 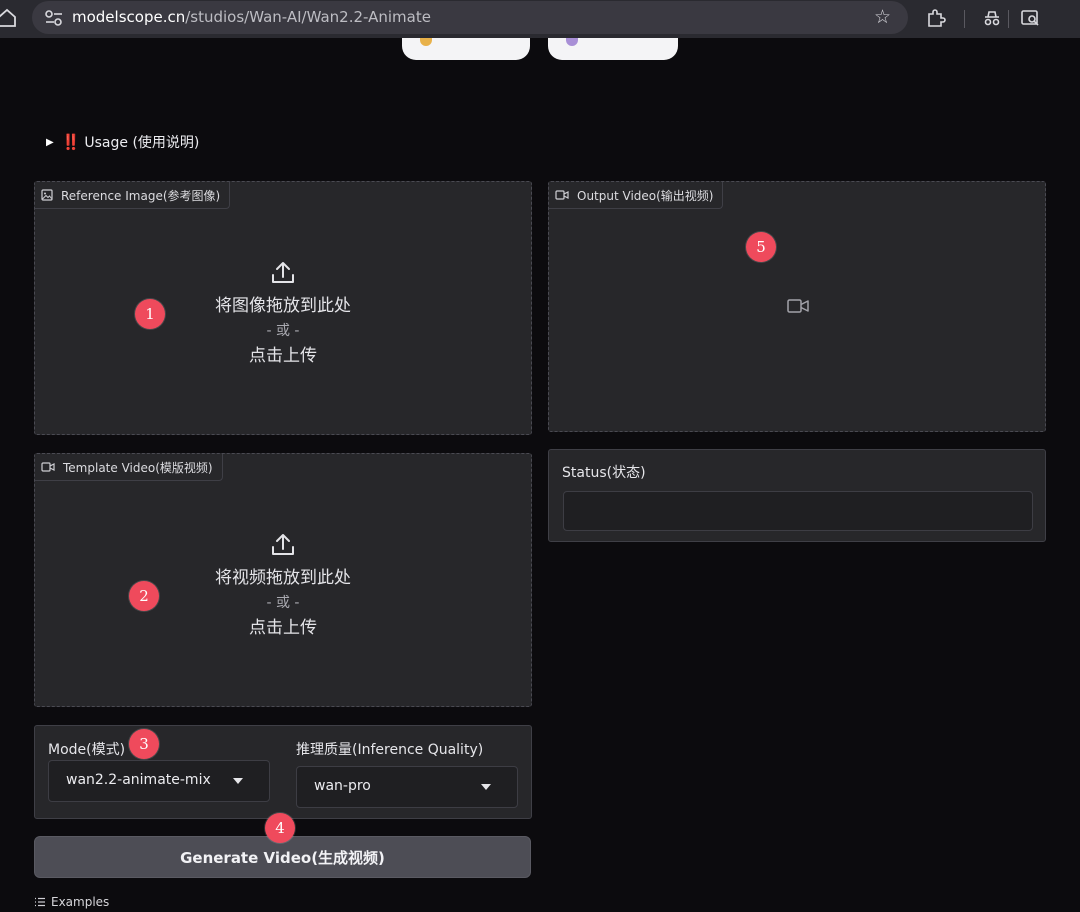 I want to click on output-video-label: Output Video(输出视频), so click(x=636, y=195).